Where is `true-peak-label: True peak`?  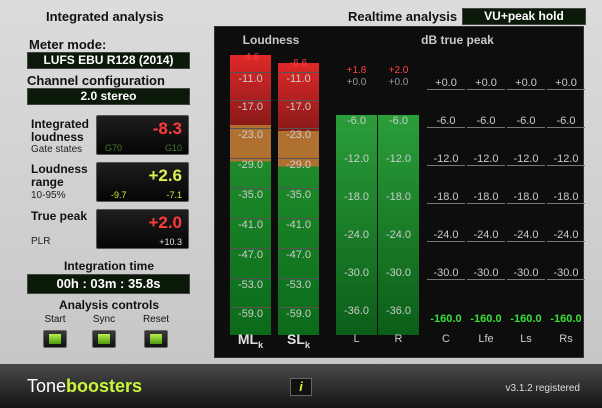
true-peak-label: True peak is located at coordinates (59, 216).